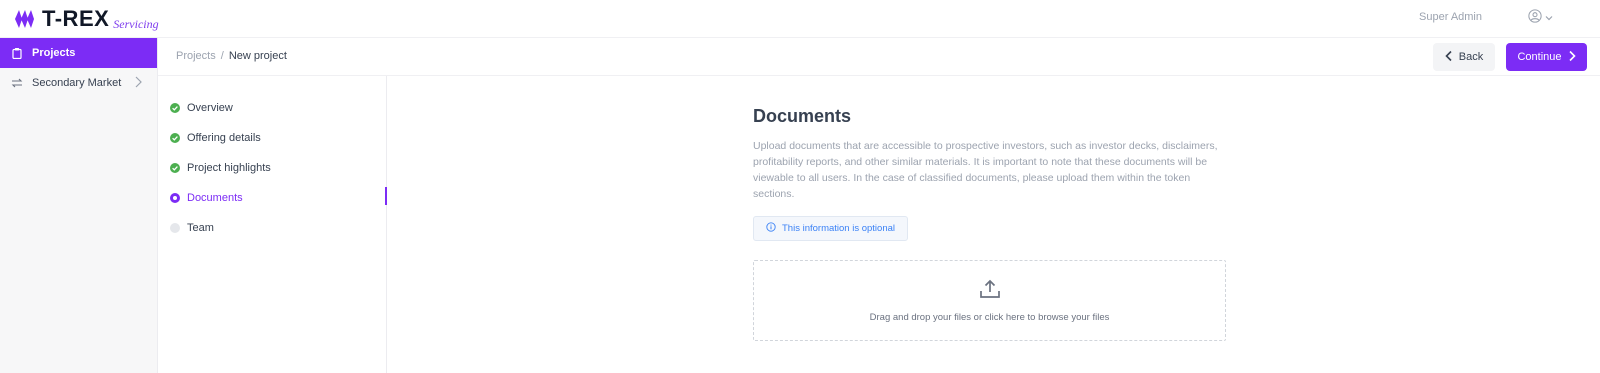  Describe the element at coordinates (224, 138) in the screenshot. I see `step-label: Offering details` at that location.